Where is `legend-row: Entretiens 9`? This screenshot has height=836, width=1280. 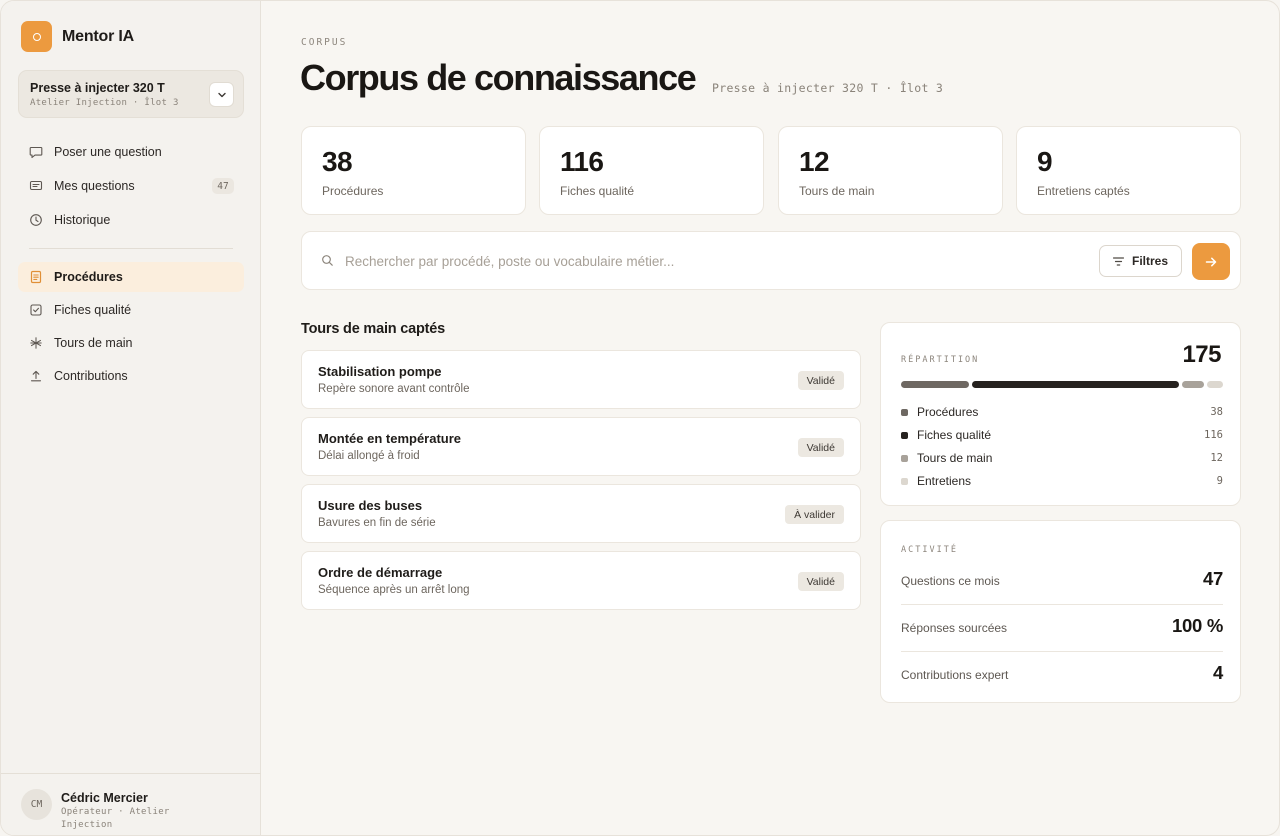 legend-row: Entretiens 9 is located at coordinates (1062, 481).